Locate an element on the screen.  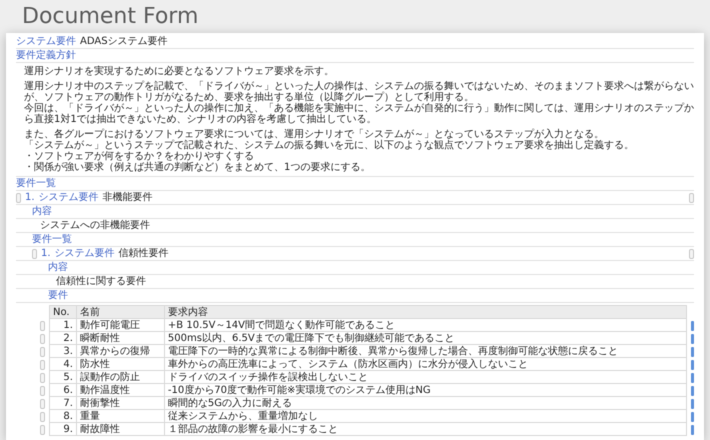
page-title: Document Form is located at coordinates (111, 17).